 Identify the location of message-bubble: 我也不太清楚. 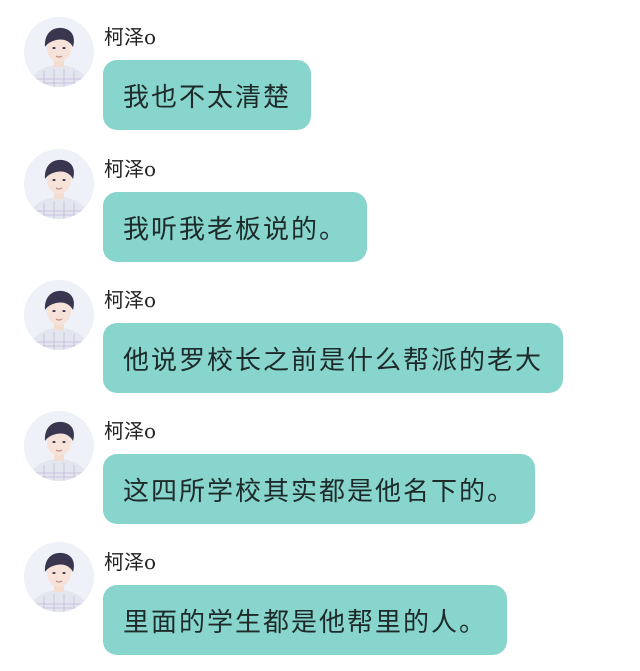
(207, 95).